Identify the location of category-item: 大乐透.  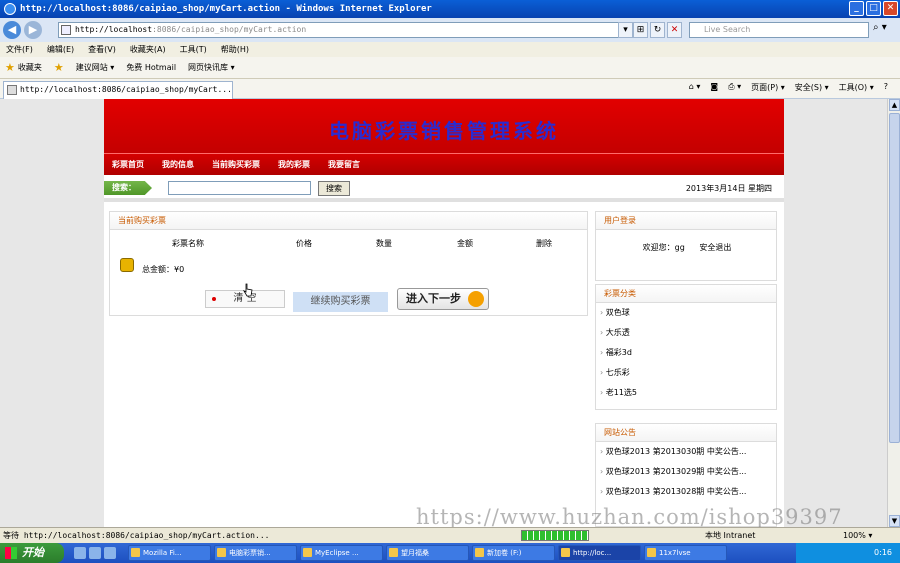
(688, 333).